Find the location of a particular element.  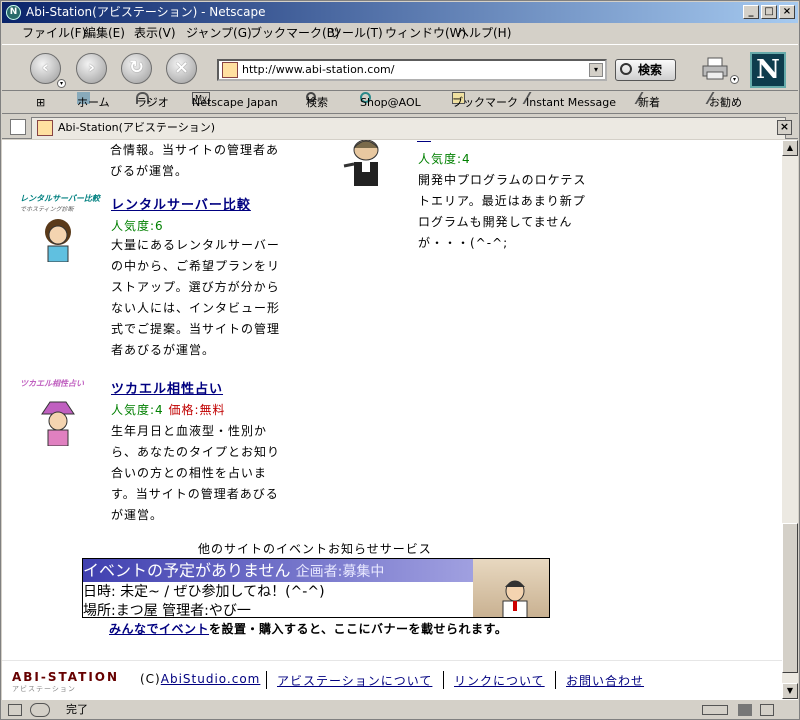

minimize-button: _ is located at coordinates (751, 12).